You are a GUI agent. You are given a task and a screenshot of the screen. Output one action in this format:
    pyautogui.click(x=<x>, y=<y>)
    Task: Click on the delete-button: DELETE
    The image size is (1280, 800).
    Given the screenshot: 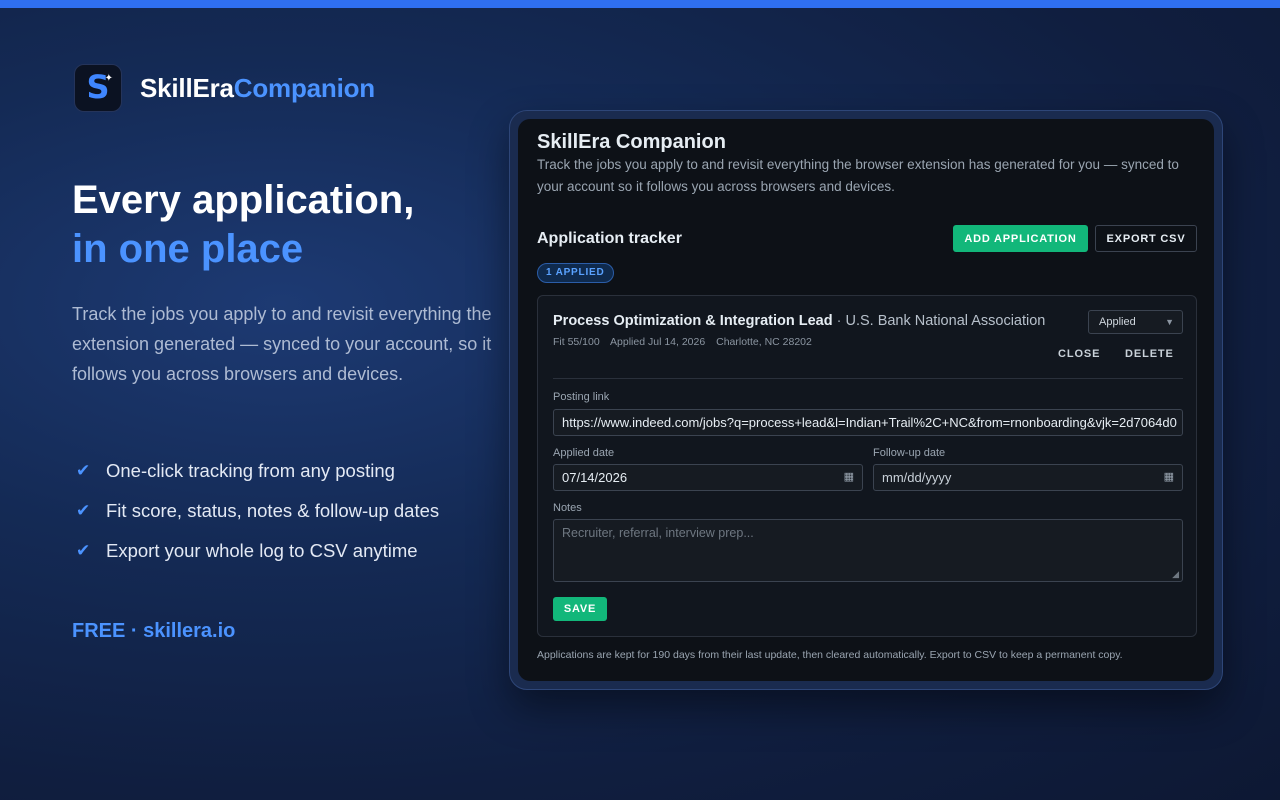 What is the action you would take?
    pyautogui.click(x=1149, y=354)
    